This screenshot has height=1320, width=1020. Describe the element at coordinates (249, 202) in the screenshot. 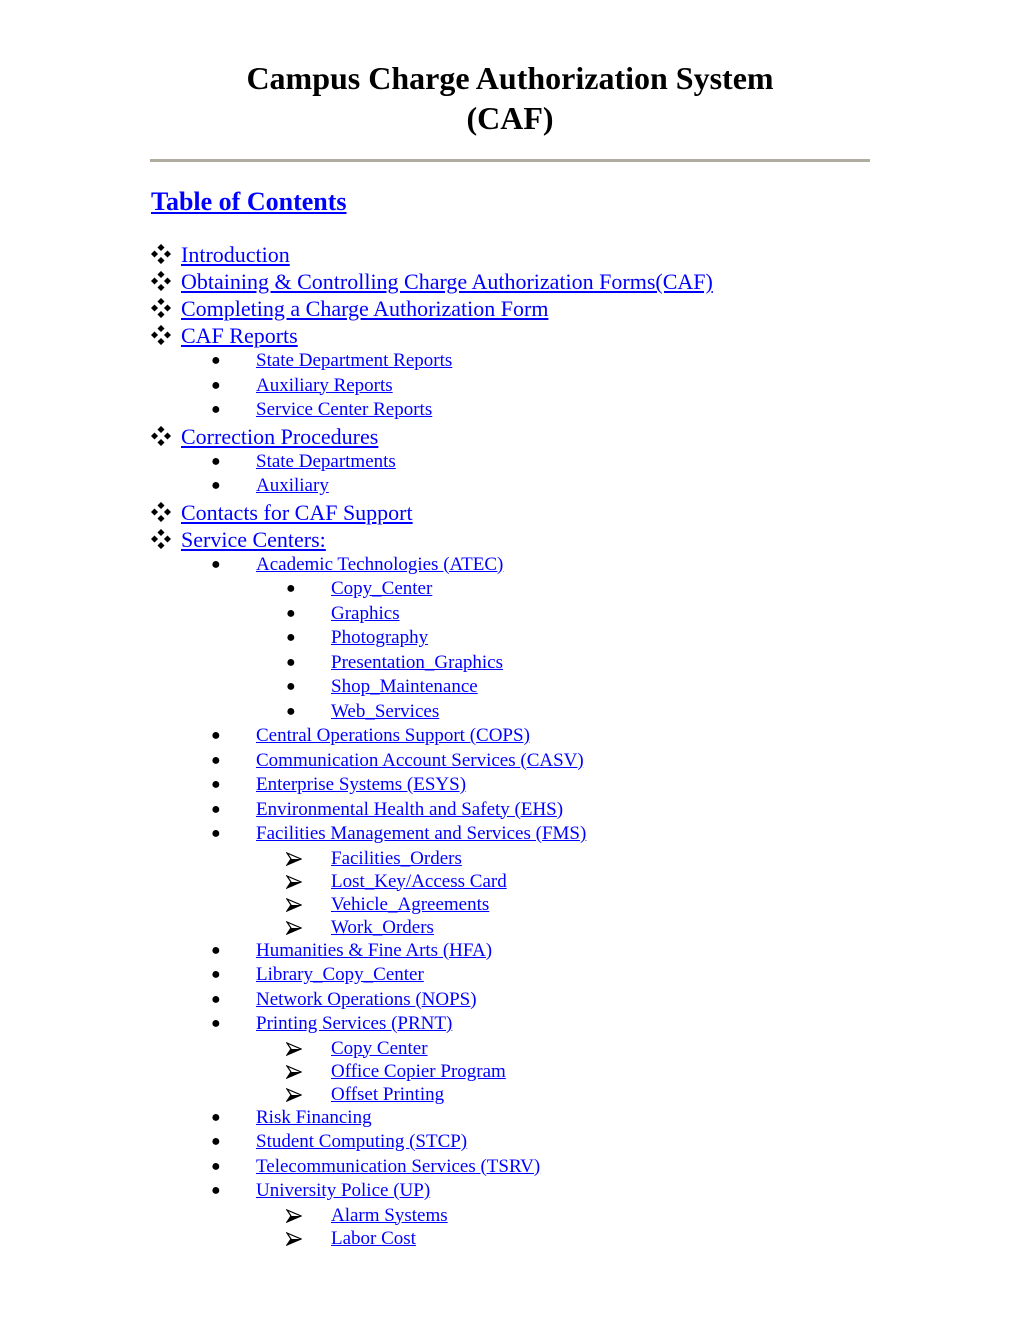

I see `toc-heading-link: Table of Contents` at that location.